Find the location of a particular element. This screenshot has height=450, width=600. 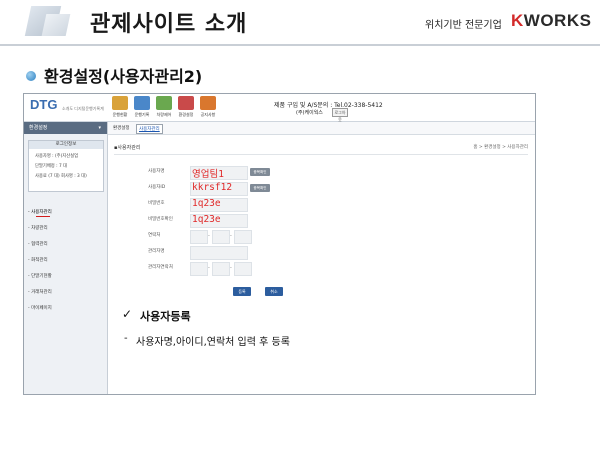

field-label: 비밀번호확인 is located at coordinates (160, 219).